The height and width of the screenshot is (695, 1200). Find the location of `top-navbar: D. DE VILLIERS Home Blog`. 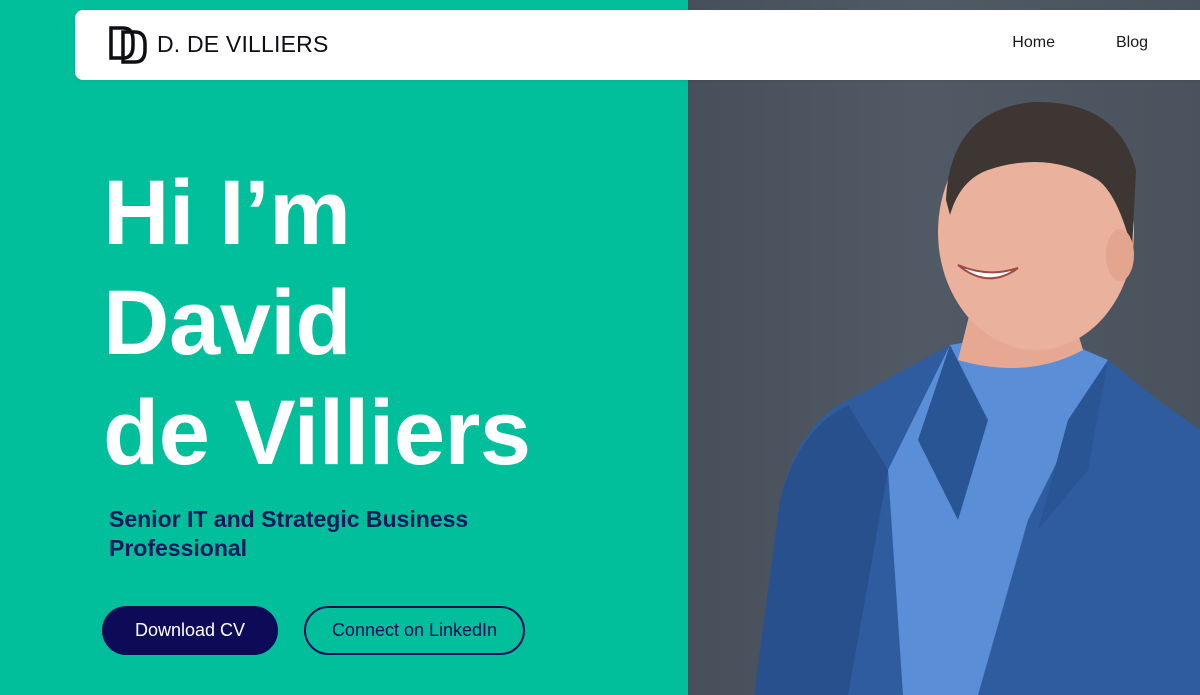

top-navbar: D. DE VILLIERS Home Blog is located at coordinates (637, 45).